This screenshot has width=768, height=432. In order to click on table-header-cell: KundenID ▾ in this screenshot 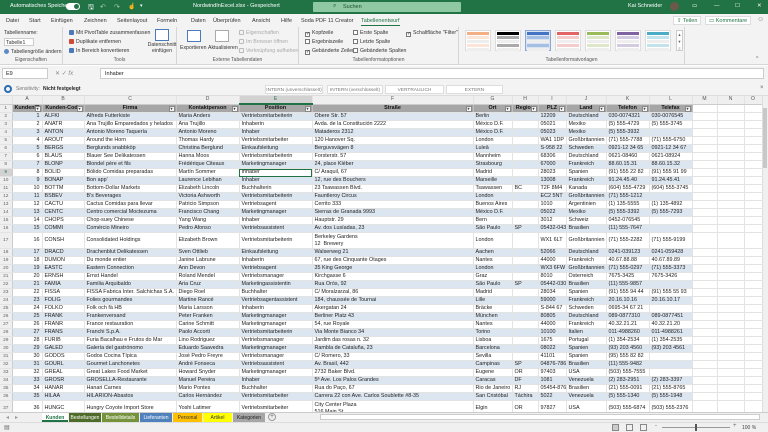, I will do `click(27, 108)`.